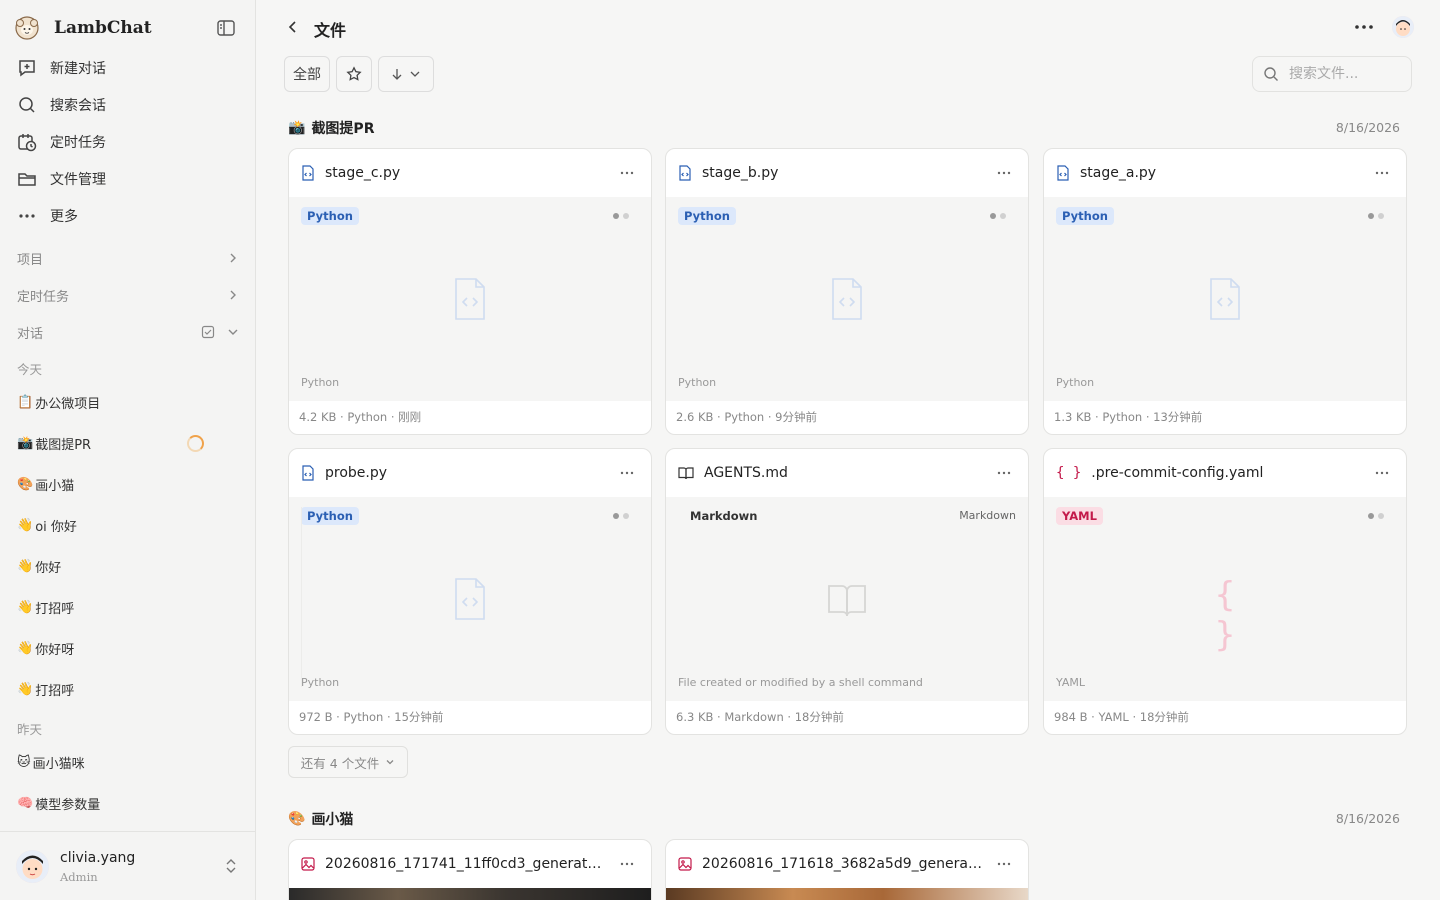 The width and height of the screenshot is (1440, 900). Describe the element at coordinates (293, 27) in the screenshot. I see `back-icon` at that location.